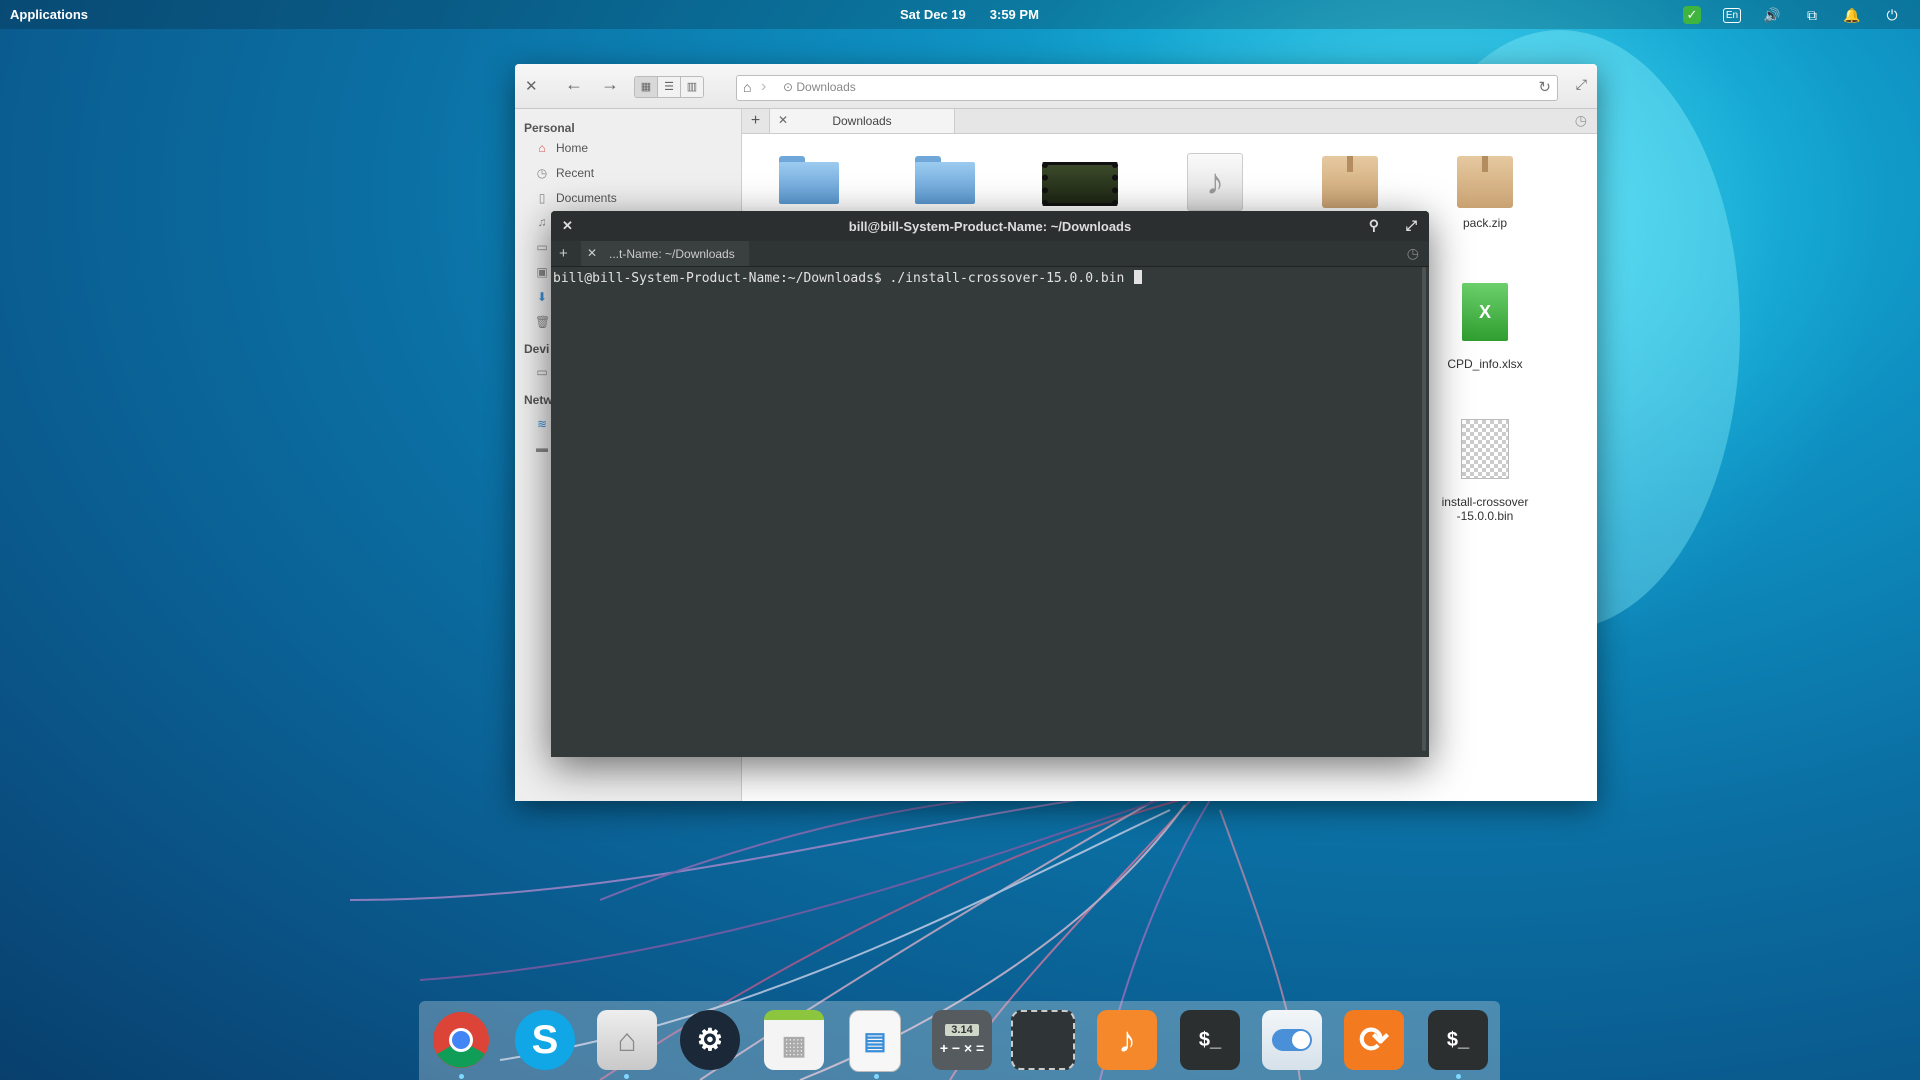  What do you see at coordinates (49, 14) in the screenshot?
I see `applications-menu: Applications` at bounding box center [49, 14].